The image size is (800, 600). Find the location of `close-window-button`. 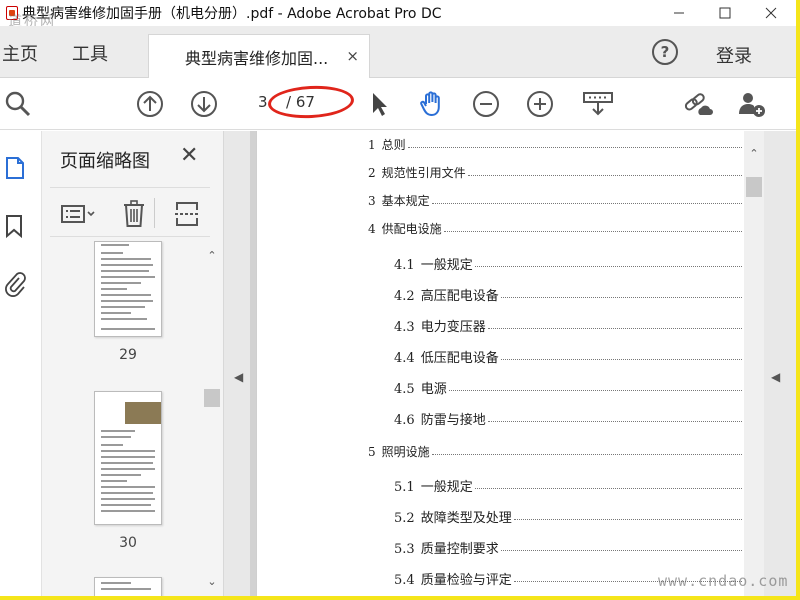

close-window-button is located at coordinates (771, 13).